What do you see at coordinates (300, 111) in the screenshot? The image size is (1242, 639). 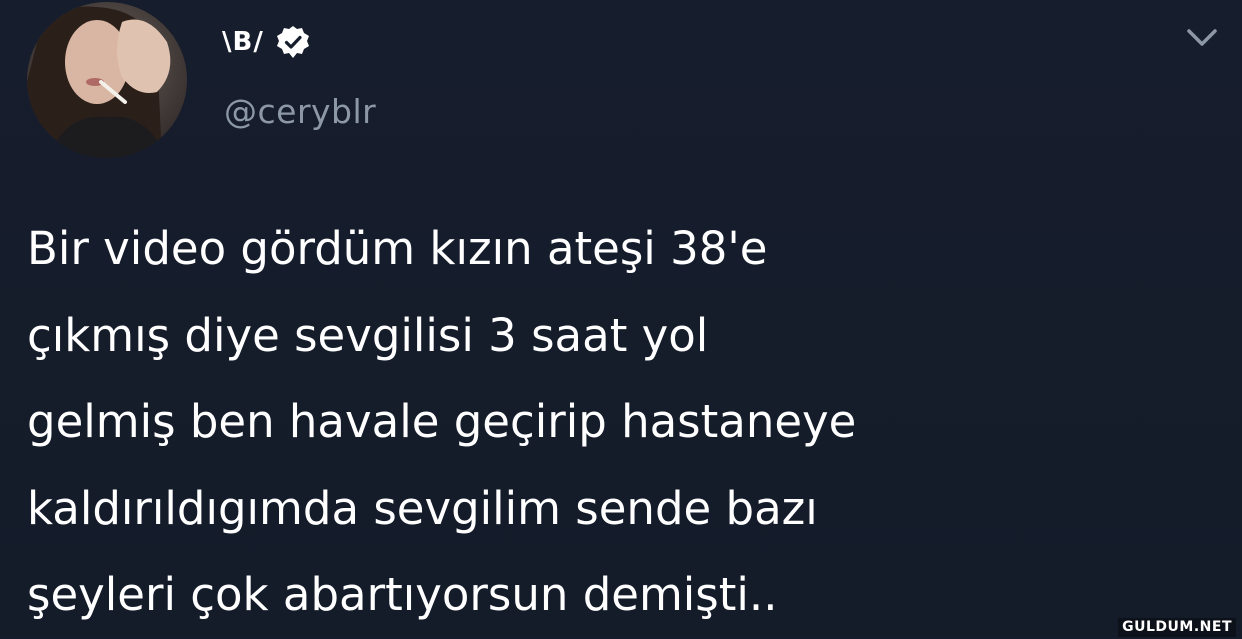 I see `user-handle: @ceryblr` at bounding box center [300, 111].